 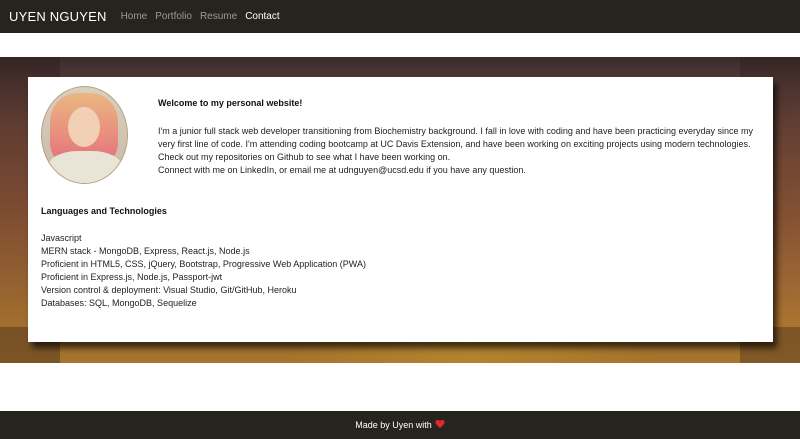 I want to click on page-footer: Made by Uyen with, so click(x=400, y=425).